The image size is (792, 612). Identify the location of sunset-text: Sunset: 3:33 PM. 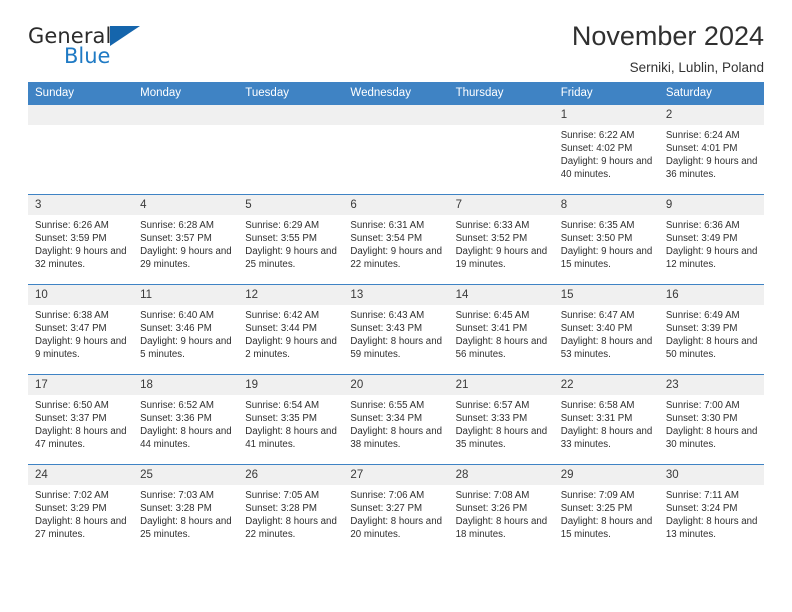
(491, 419).